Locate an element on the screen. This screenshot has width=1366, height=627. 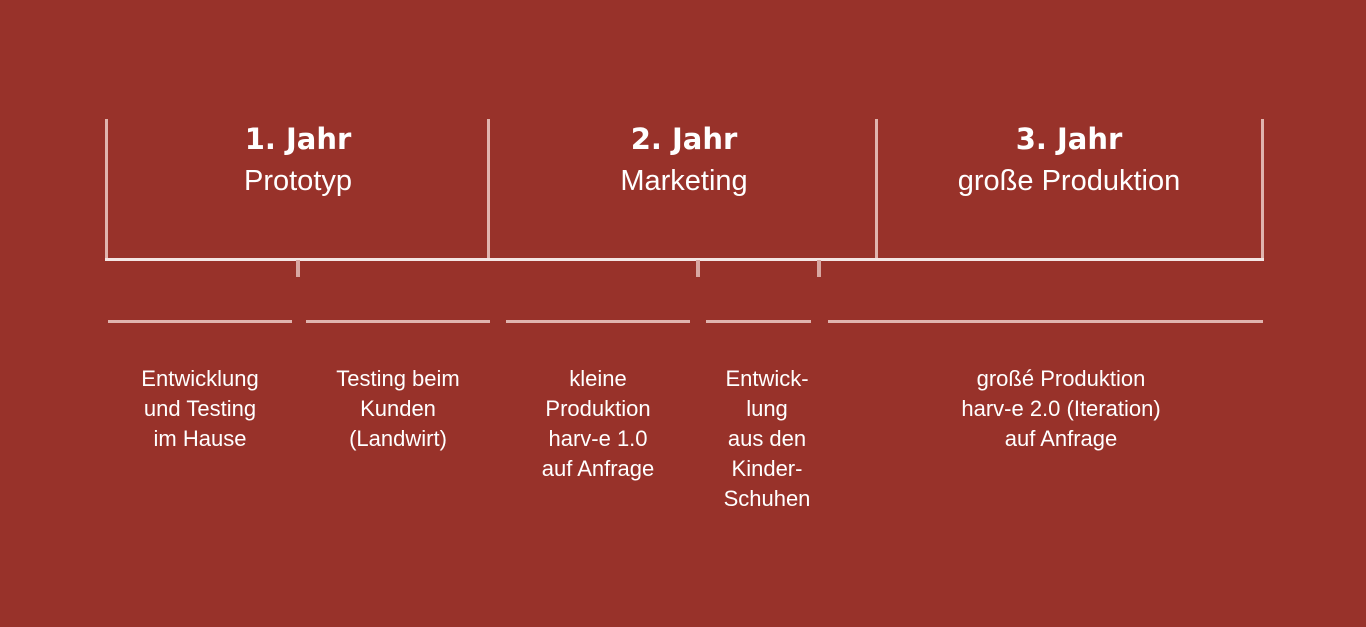
phase-title: Marketing is located at coordinates (684, 181).